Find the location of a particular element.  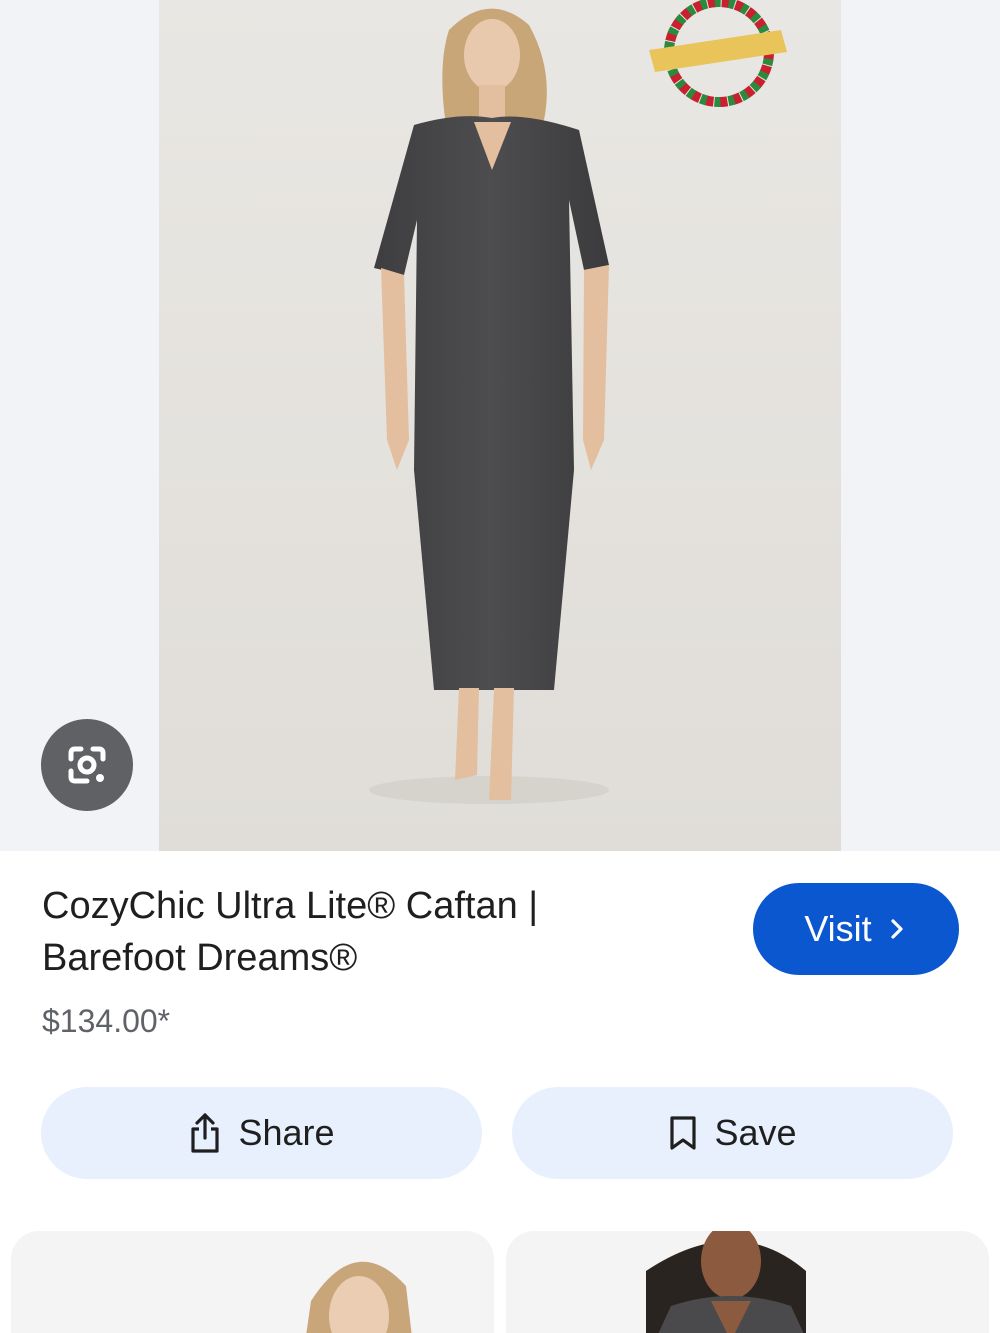

google-lens-button is located at coordinates (87, 765).